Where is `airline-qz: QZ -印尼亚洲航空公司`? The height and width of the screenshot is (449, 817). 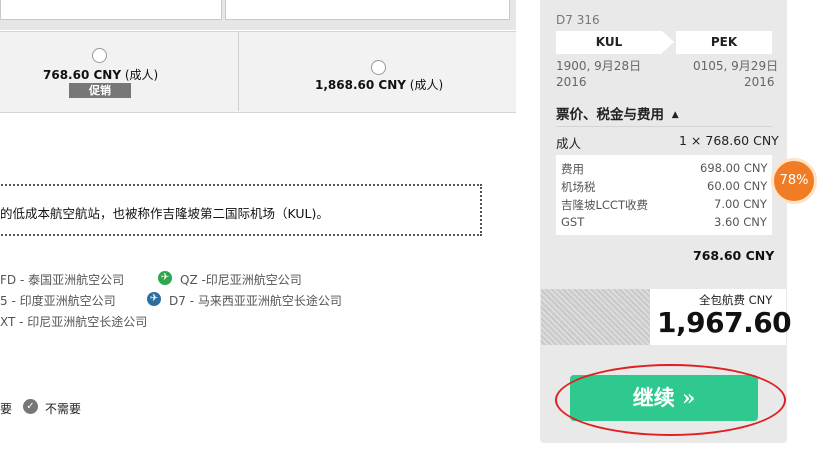
airline-qz: QZ -印尼亚洲航空公司 is located at coordinates (241, 280).